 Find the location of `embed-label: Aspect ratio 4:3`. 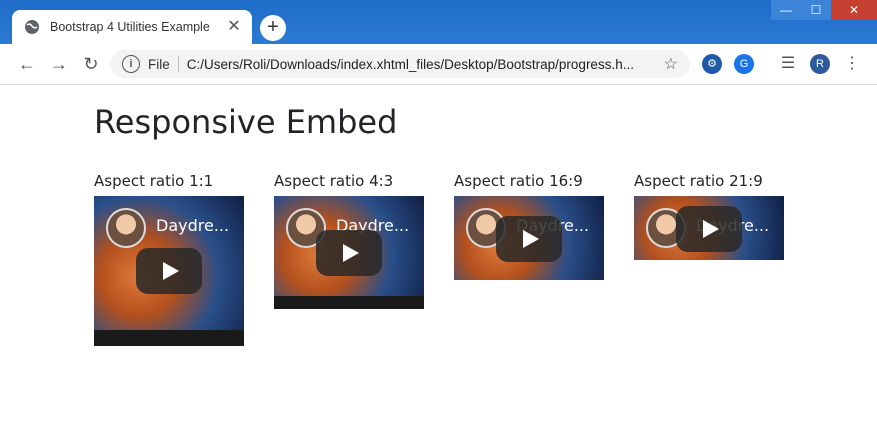

embed-label: Aspect ratio 4:3 is located at coordinates (334, 181).